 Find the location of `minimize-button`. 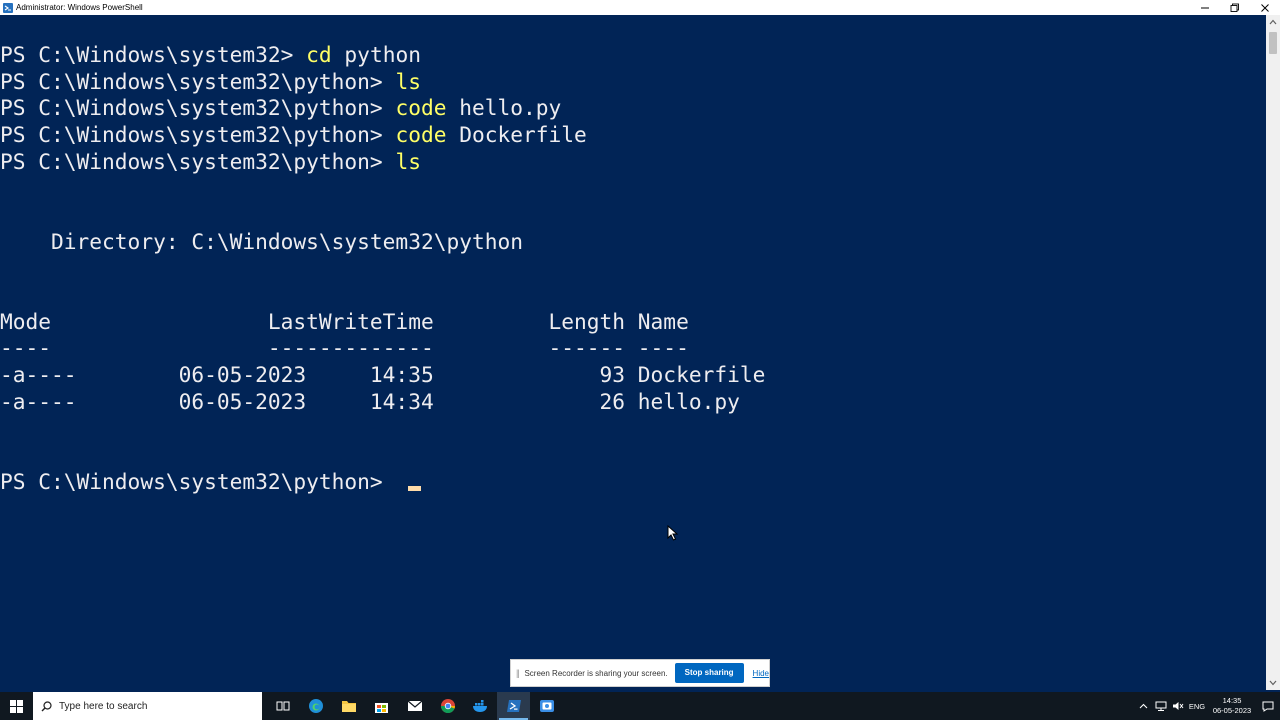

minimize-button is located at coordinates (1205, 7).